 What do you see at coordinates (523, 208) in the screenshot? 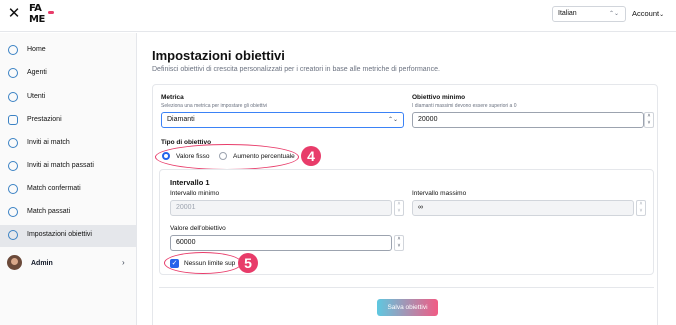
I see `interval-max-input: ∞` at bounding box center [523, 208].